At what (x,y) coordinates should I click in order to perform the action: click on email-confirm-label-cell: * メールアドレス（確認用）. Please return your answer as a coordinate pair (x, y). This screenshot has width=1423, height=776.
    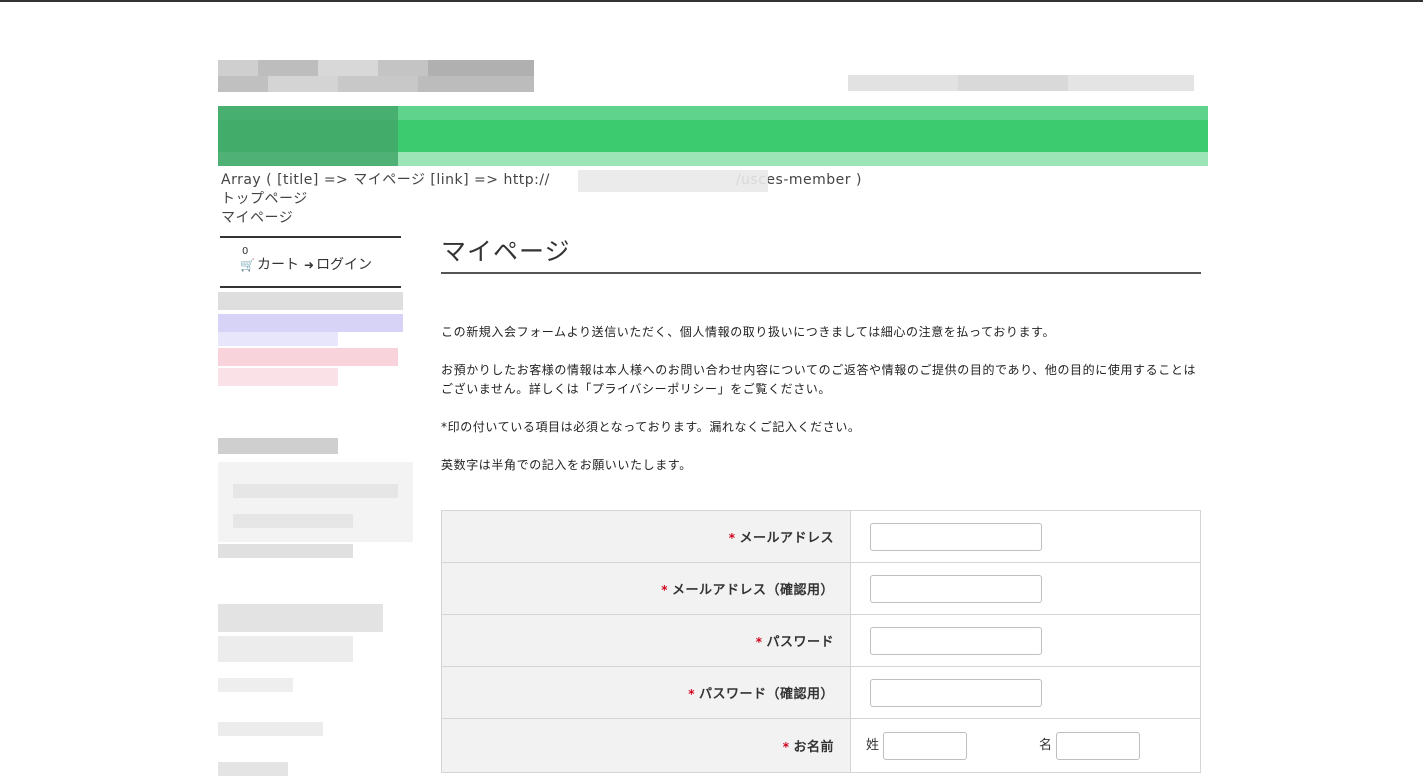
    Looking at the image, I should click on (646, 588).